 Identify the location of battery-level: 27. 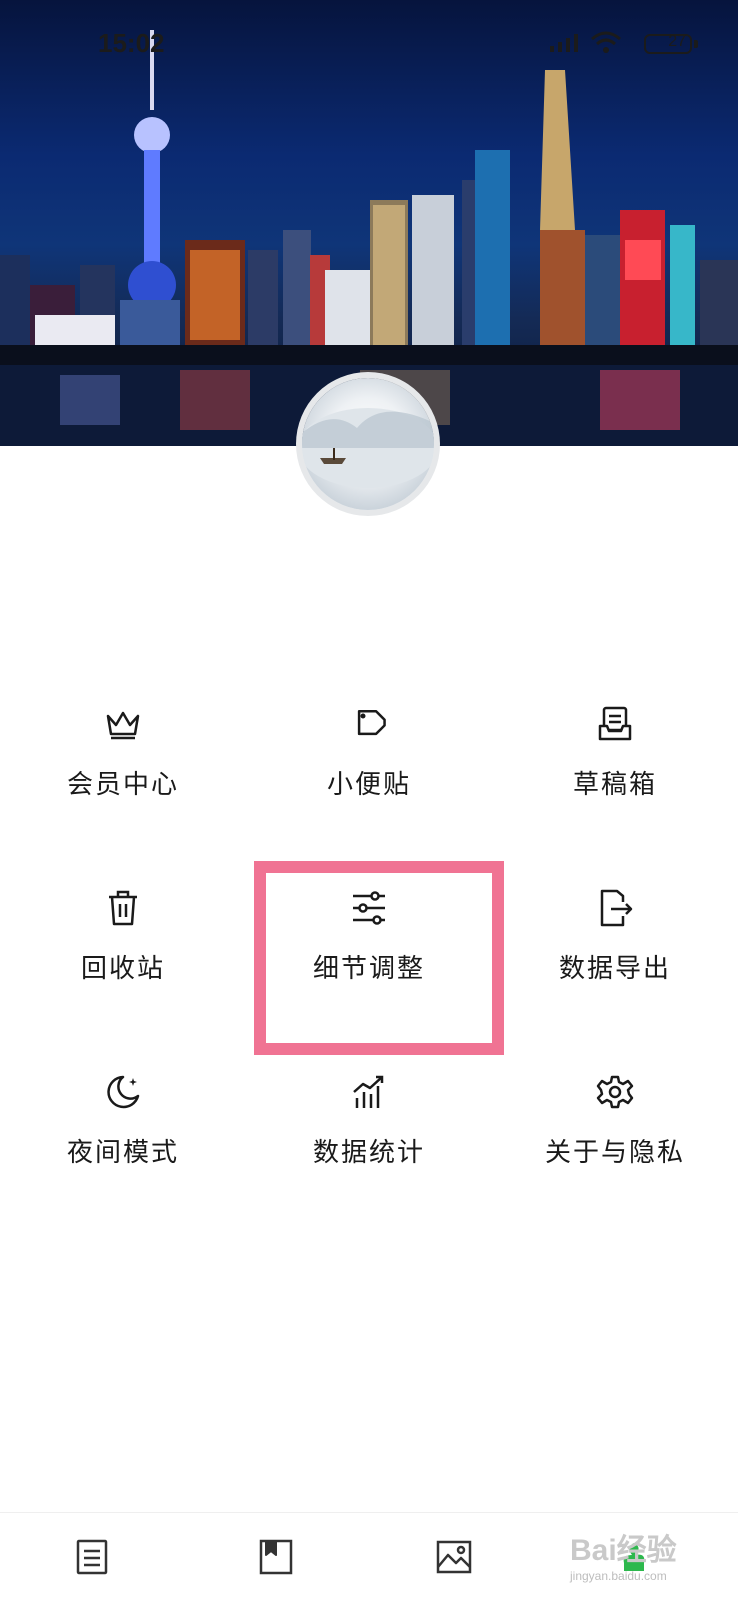
(677, 41).